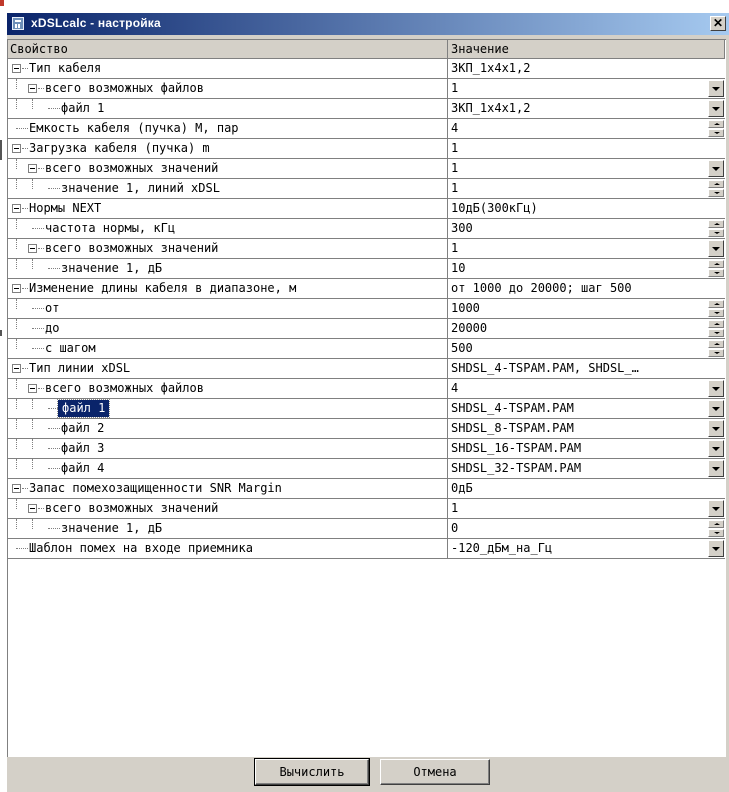  I want to click on value-cell: 20000, so click(586, 329).